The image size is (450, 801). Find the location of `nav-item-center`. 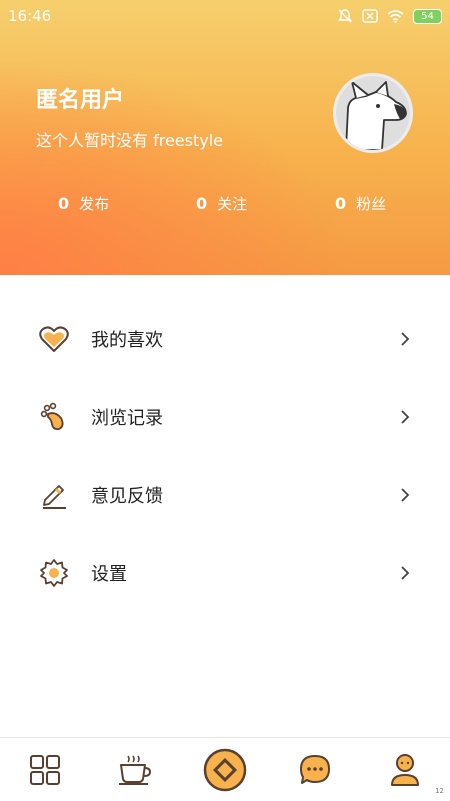

nav-item-center is located at coordinates (225, 769).